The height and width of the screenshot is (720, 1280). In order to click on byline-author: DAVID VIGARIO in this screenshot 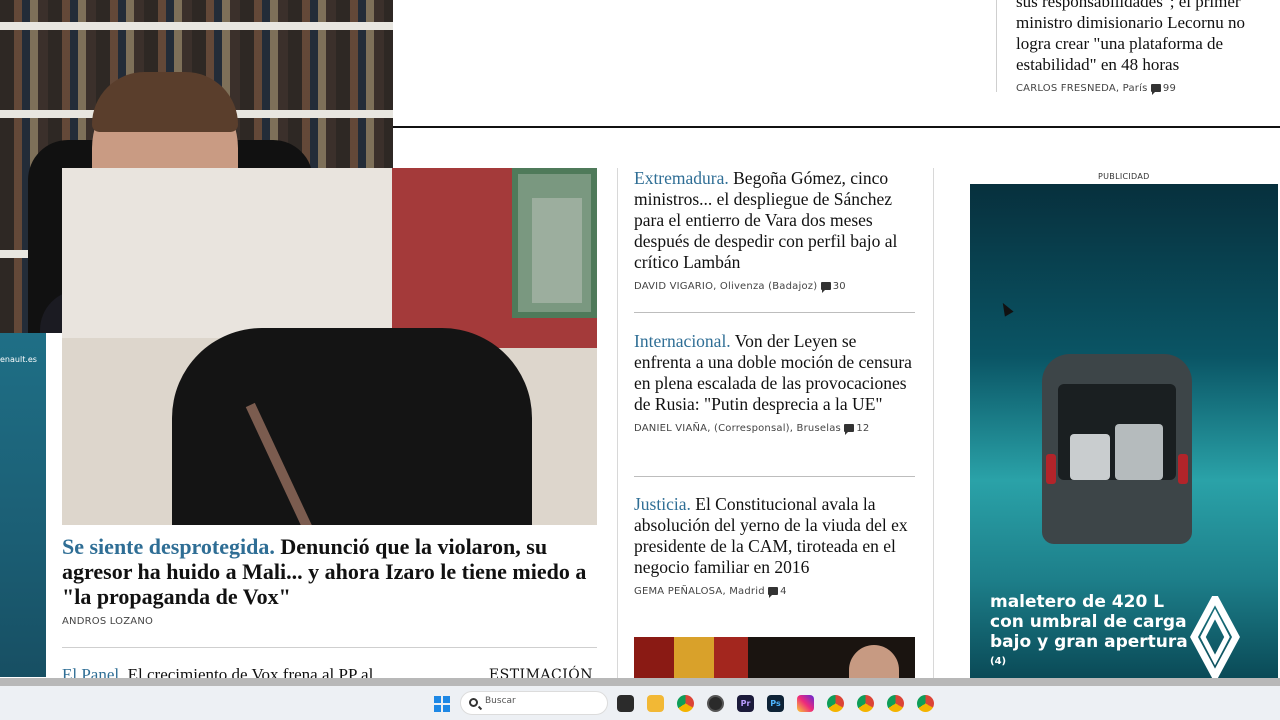, I will do `click(673, 286)`.